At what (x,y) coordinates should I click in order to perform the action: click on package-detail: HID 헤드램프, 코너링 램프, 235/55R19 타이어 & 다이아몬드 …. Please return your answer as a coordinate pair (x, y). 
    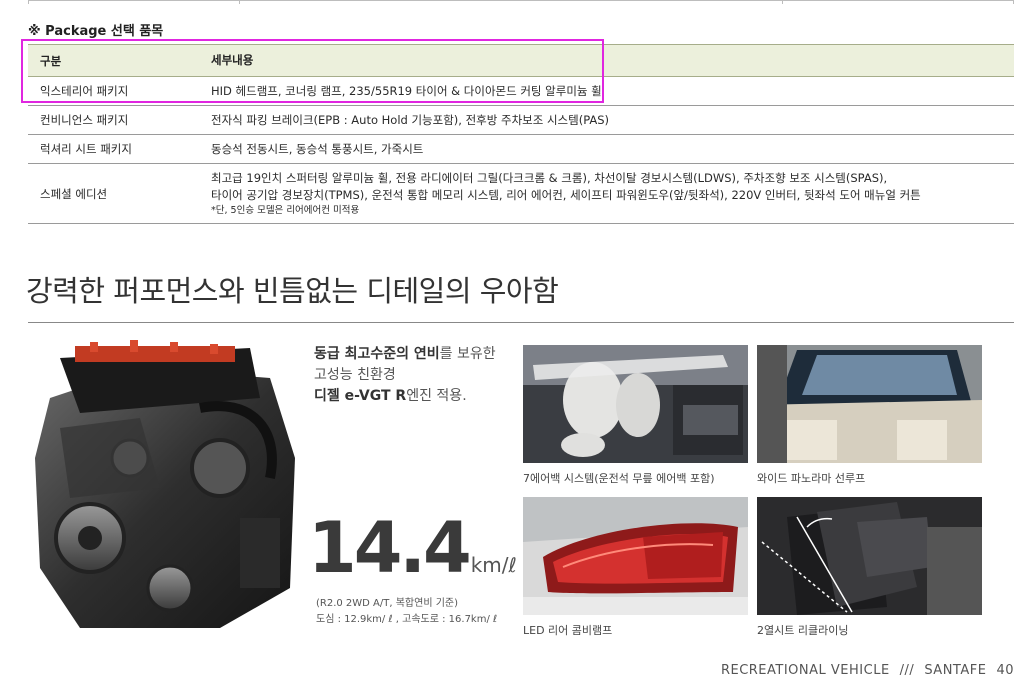
    Looking at the image, I should click on (406, 90).